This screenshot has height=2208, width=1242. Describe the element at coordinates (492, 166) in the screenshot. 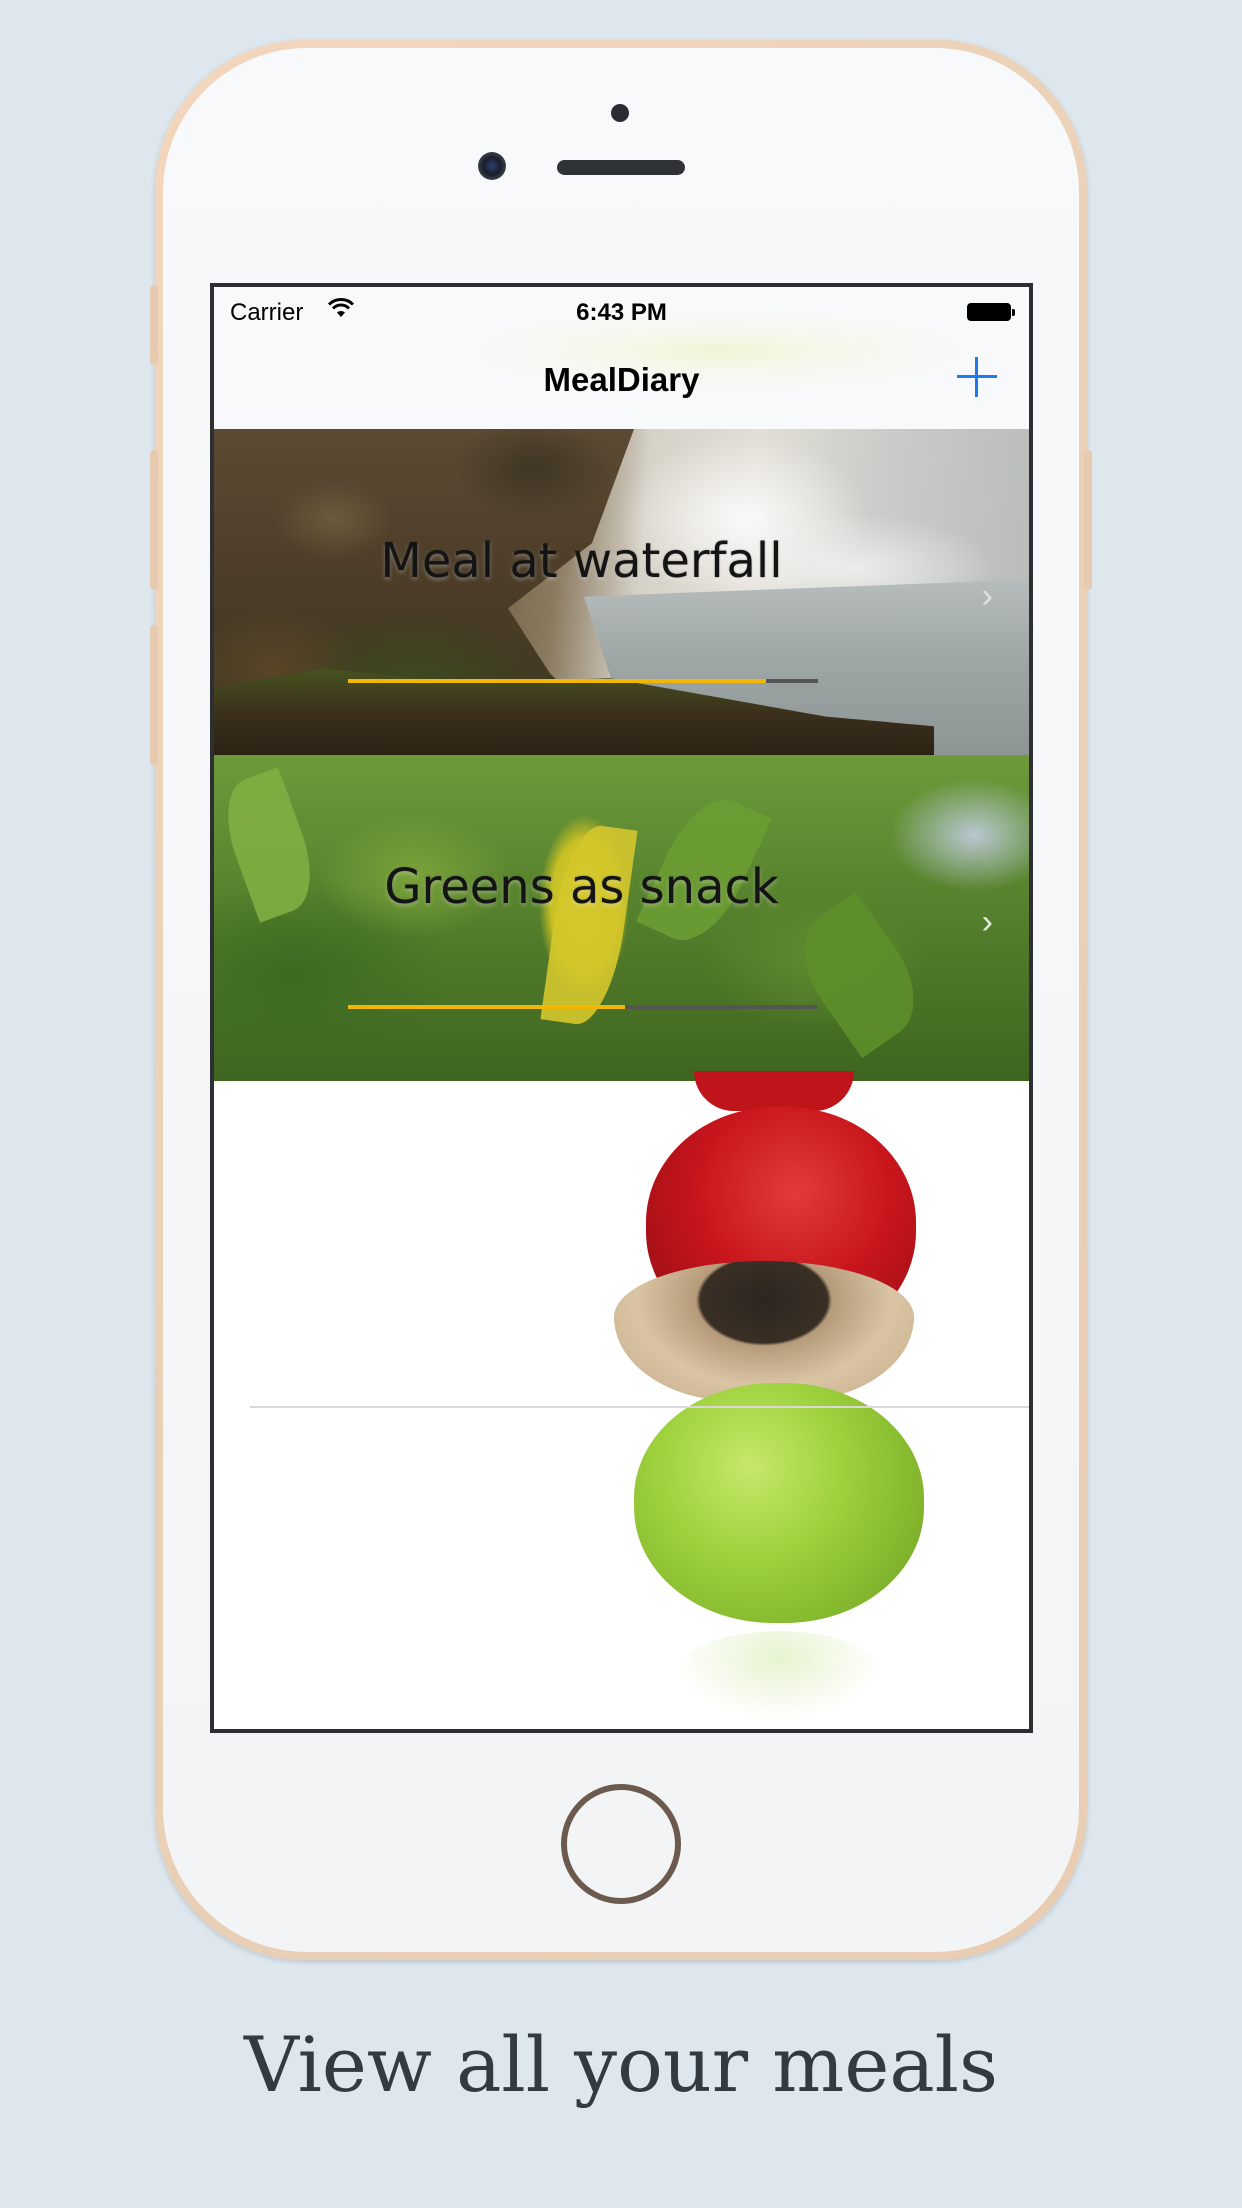

I see `front-camera-icon` at that location.